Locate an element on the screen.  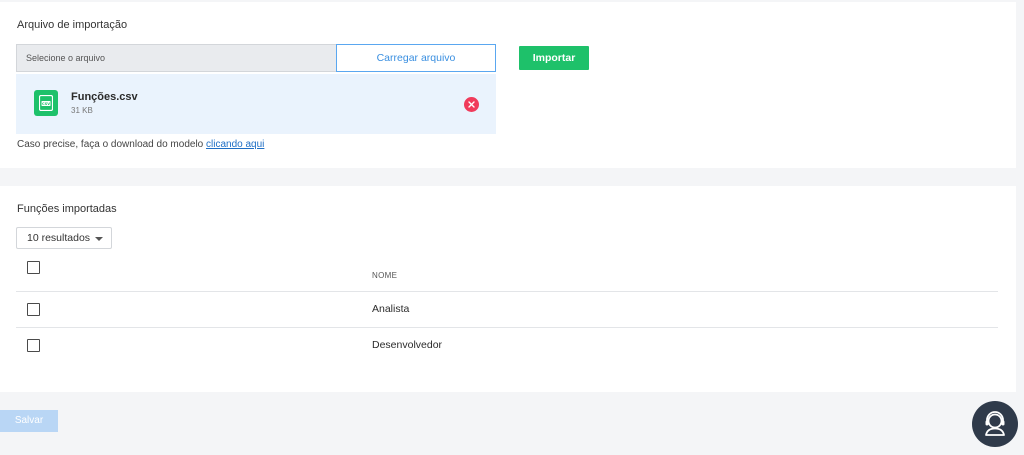
download-template-link: clicando aqui is located at coordinates (235, 144).